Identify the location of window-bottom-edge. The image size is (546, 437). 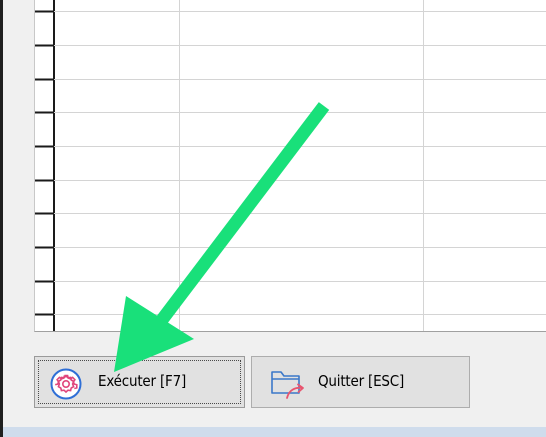
(274, 432).